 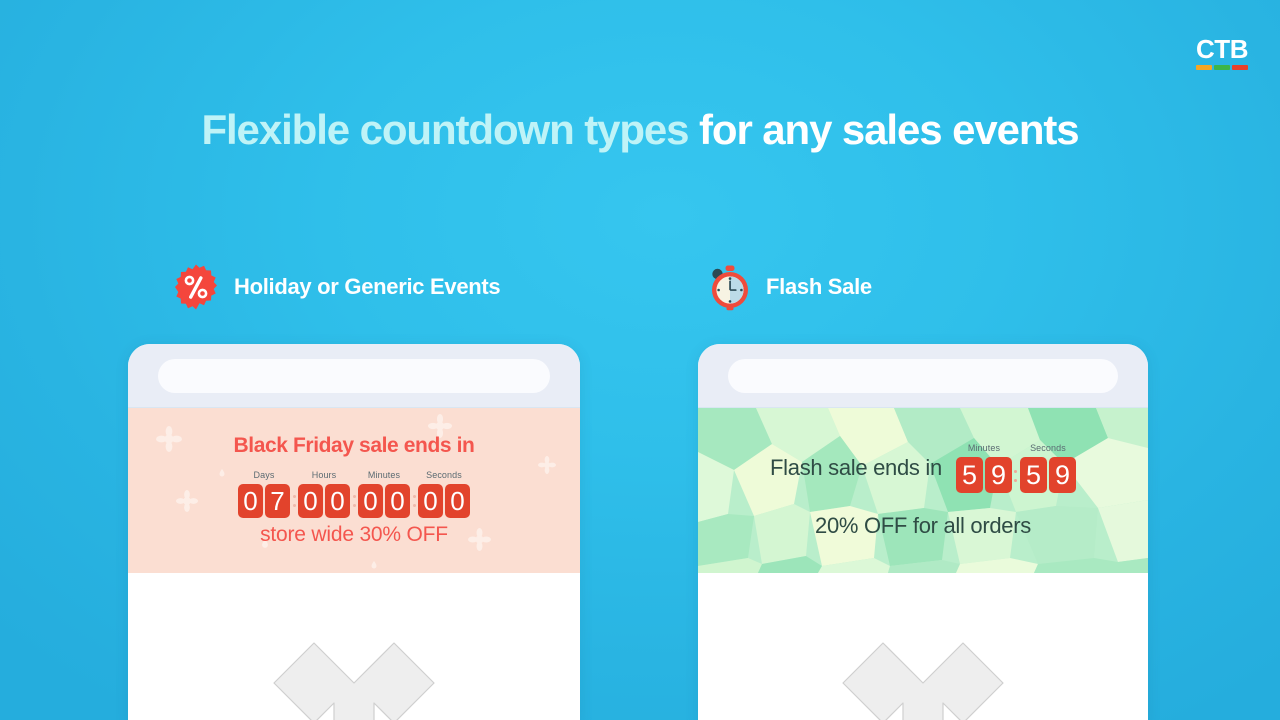 I want to click on page-title-highlight: Flexible countdown types, so click(x=445, y=129).